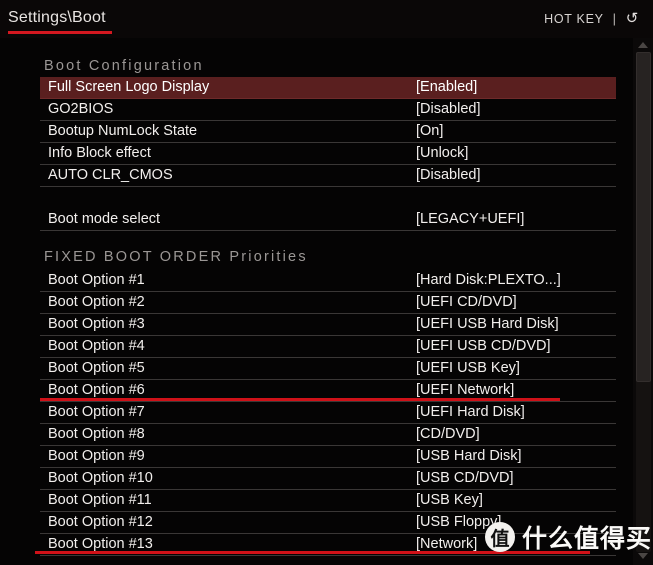 The image size is (653, 565). What do you see at coordinates (488, 280) in the screenshot?
I see `row-value: [Hard Disk:PLEXTO...]` at bounding box center [488, 280].